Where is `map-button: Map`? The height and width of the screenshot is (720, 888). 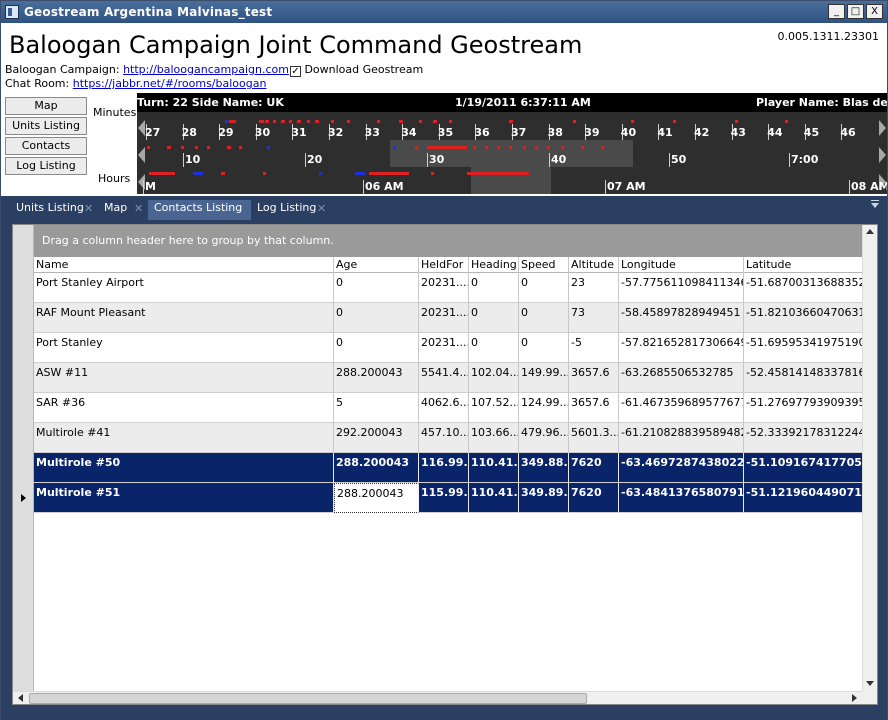
map-button: Map is located at coordinates (46, 106).